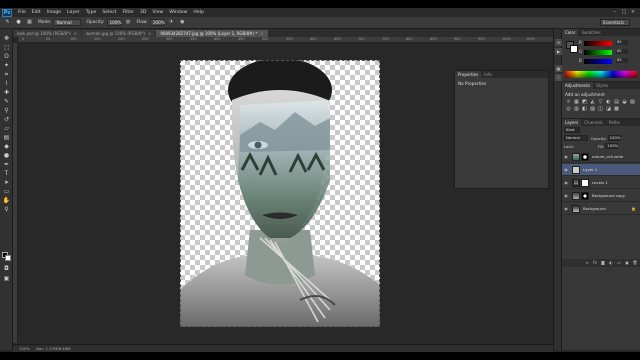 The image size is (640, 360). What do you see at coordinates (6, 209) in the screenshot?
I see `zoom-tool-icon: ⚲` at bounding box center [6, 209].